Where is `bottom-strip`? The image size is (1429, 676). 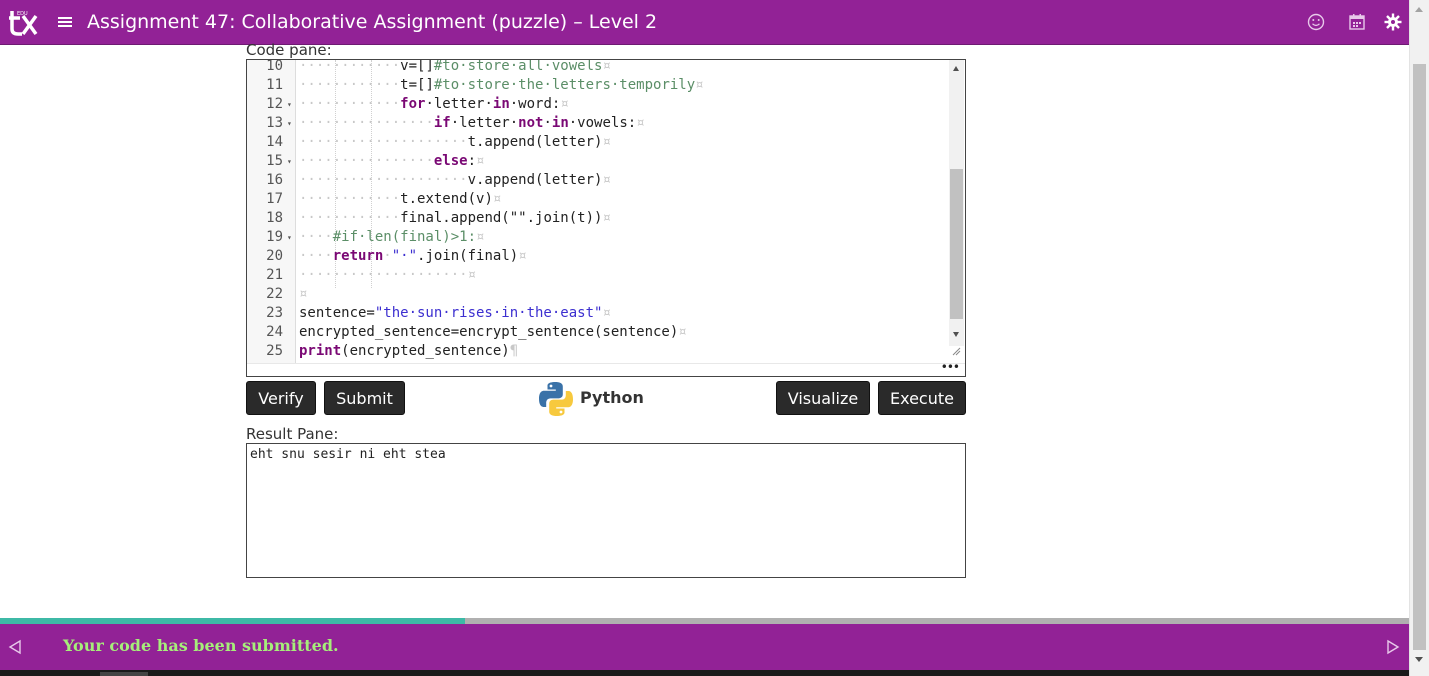 bottom-strip is located at coordinates (704, 673).